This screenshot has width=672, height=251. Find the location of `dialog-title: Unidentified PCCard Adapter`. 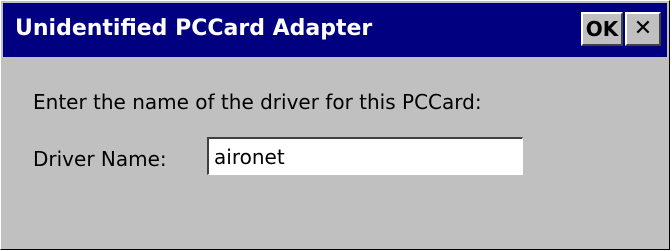

dialog-title: Unidentified PCCard Adapter is located at coordinates (194, 28).